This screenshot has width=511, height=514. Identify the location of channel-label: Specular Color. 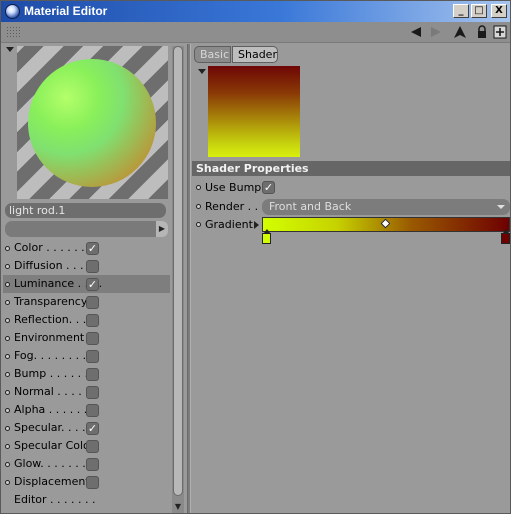
(54, 445).